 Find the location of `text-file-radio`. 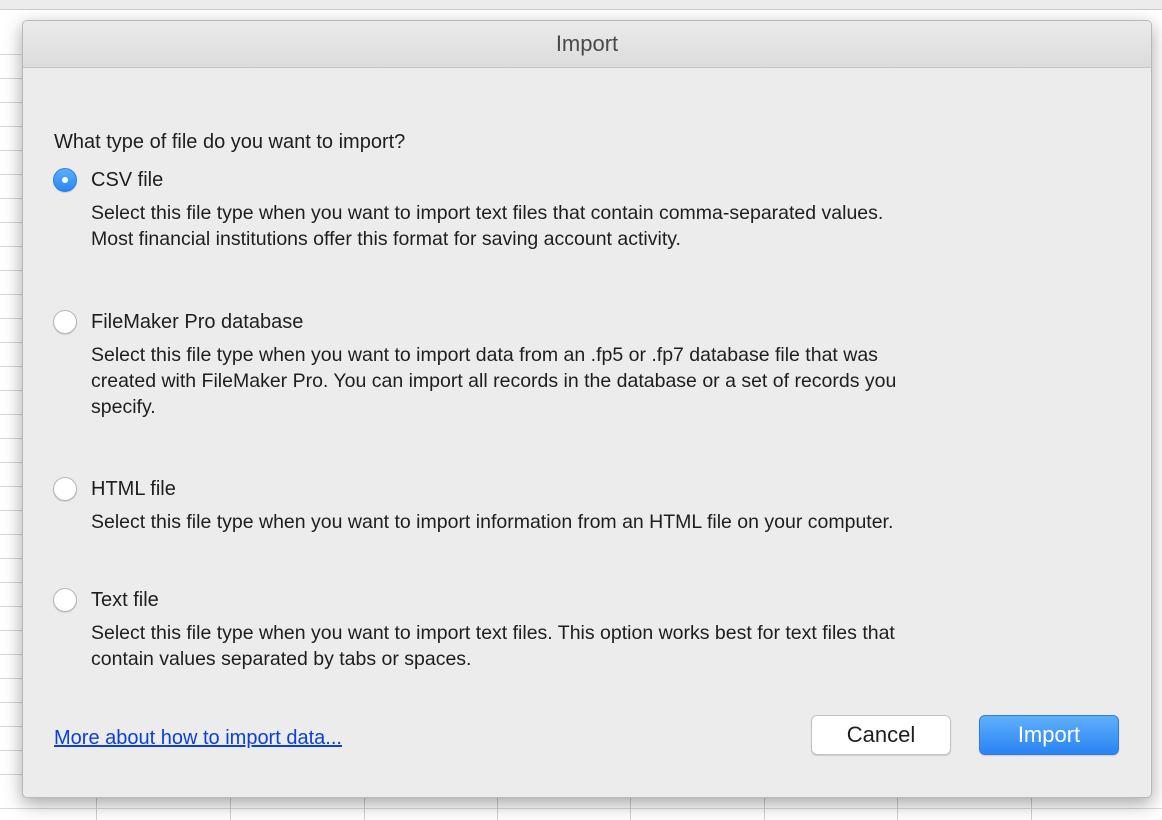

text-file-radio is located at coordinates (65, 600).